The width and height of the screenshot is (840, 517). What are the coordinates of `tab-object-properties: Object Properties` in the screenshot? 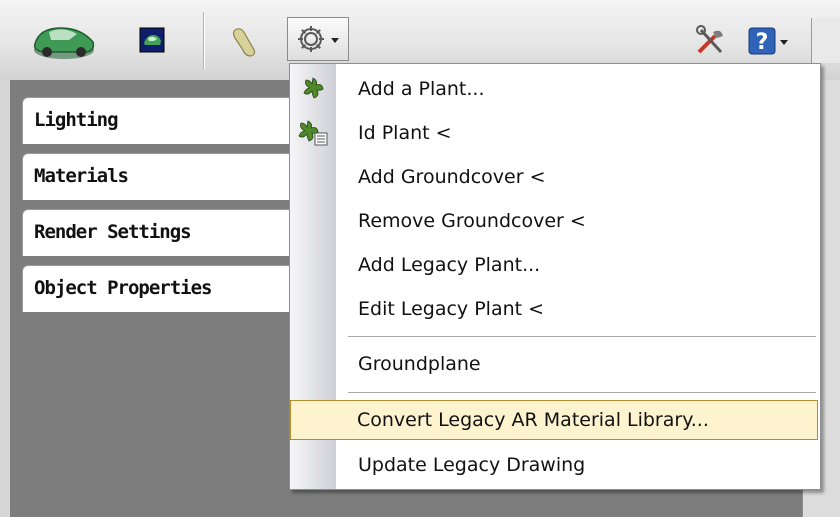 It's located at (162, 288).